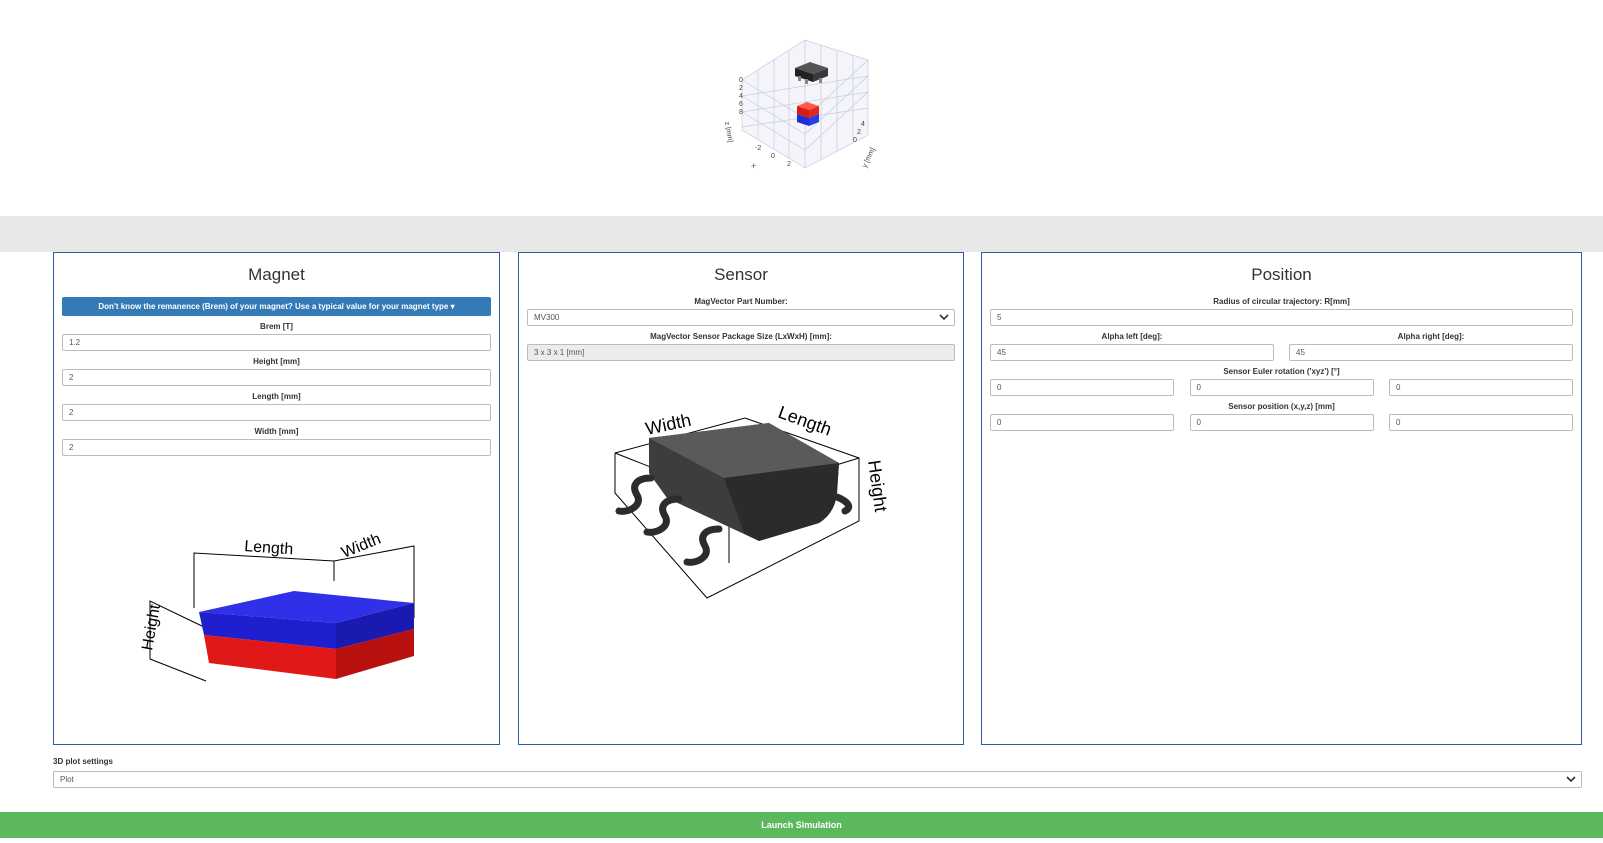 The width and height of the screenshot is (1603, 843). What do you see at coordinates (729, 132) in the screenshot?
I see `plot-zlabel: z [mm]` at bounding box center [729, 132].